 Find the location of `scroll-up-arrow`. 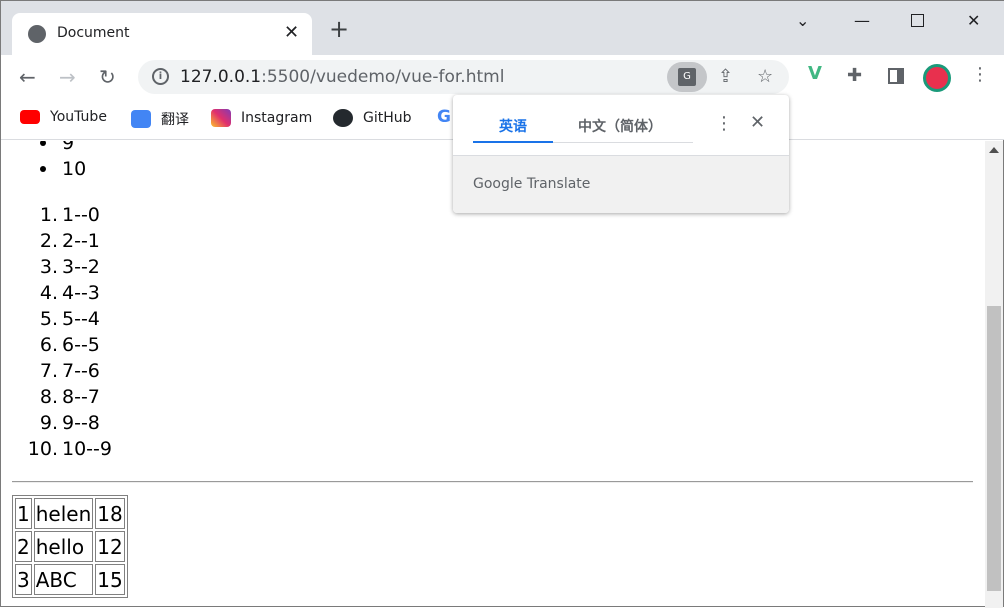

scroll-up-arrow is located at coordinates (994, 150).